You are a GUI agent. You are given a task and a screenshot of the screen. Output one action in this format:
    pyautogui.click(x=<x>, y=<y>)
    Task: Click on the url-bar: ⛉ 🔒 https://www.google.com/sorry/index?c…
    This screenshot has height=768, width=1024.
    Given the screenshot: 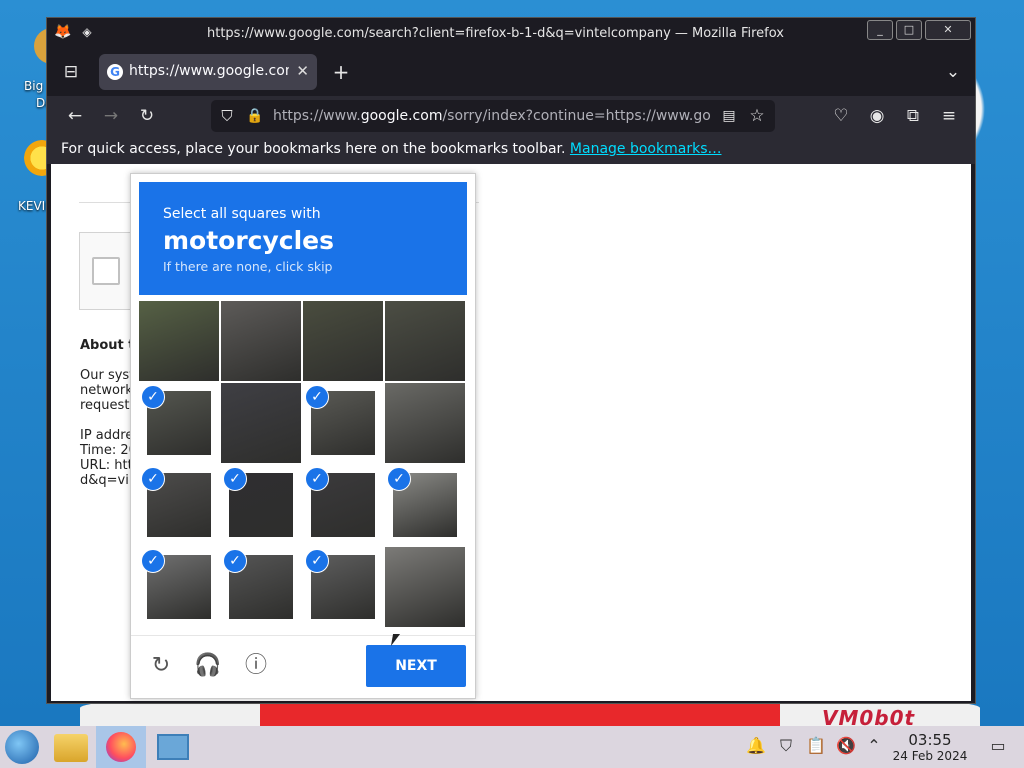 What is the action you would take?
    pyautogui.click(x=493, y=116)
    